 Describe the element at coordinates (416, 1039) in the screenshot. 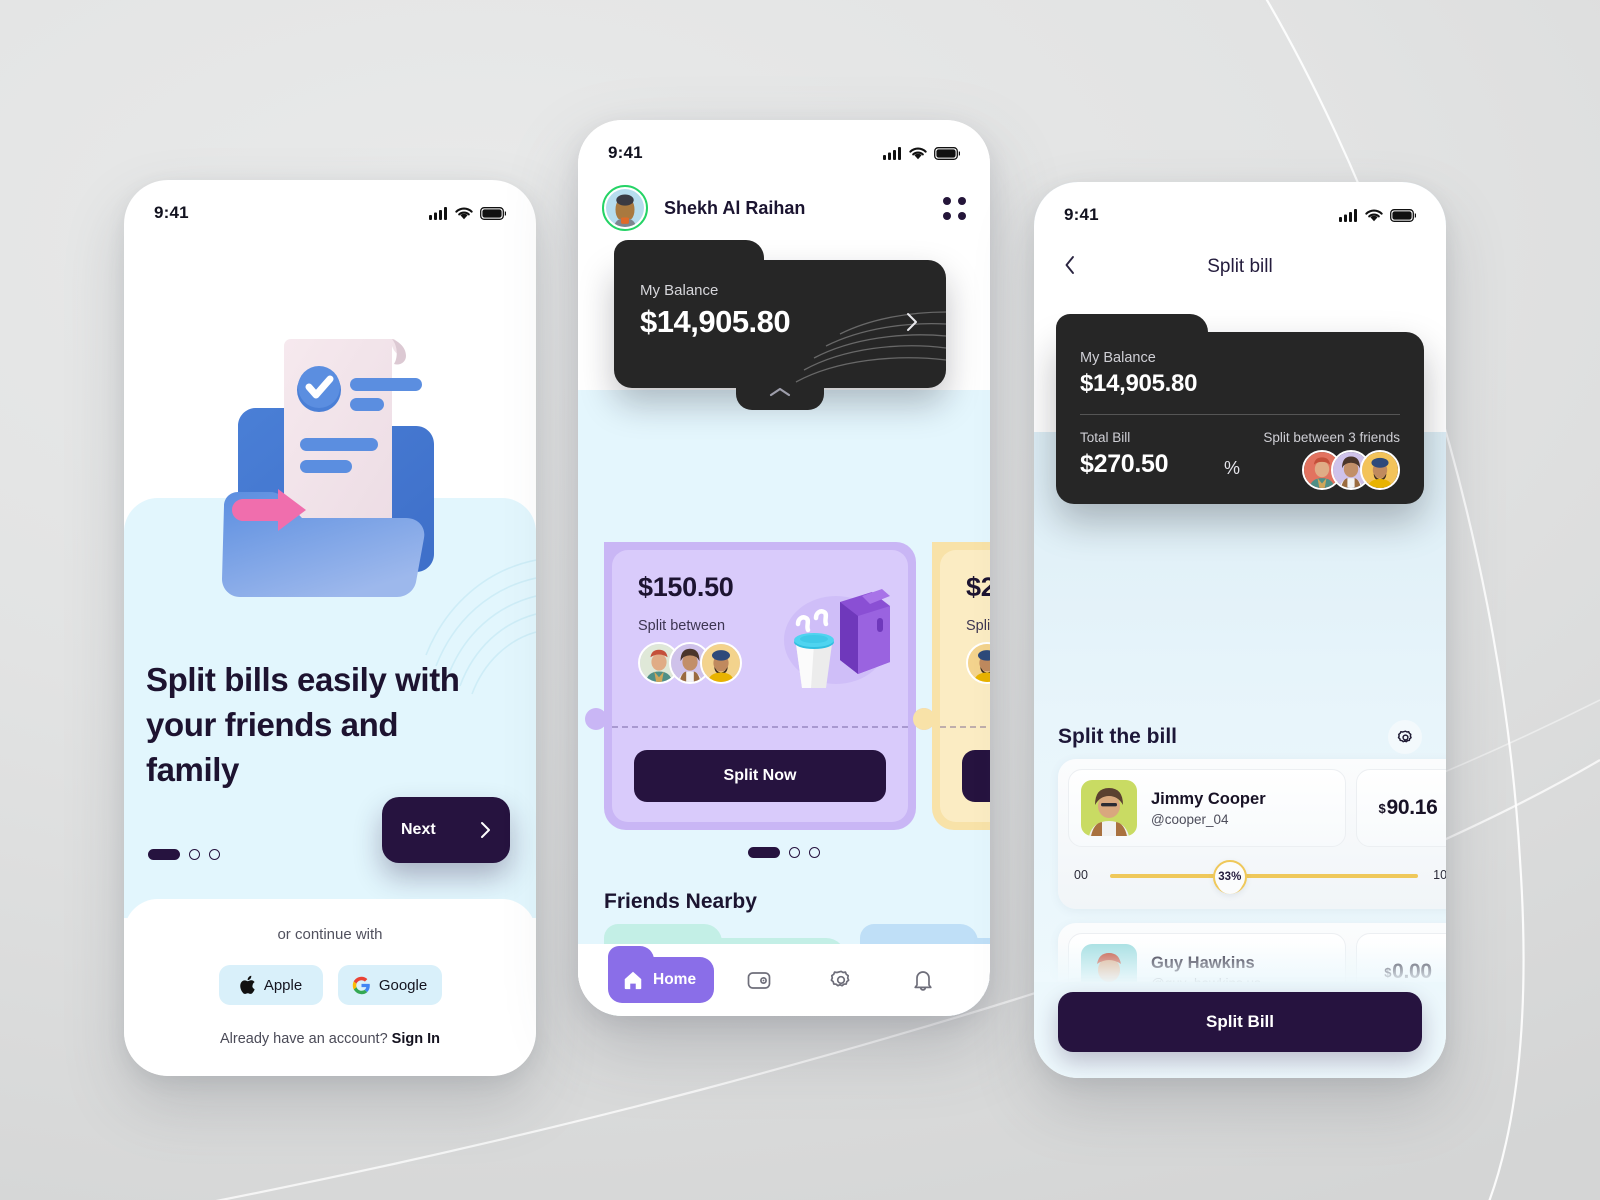

I see `signin-link: Sign In` at that location.